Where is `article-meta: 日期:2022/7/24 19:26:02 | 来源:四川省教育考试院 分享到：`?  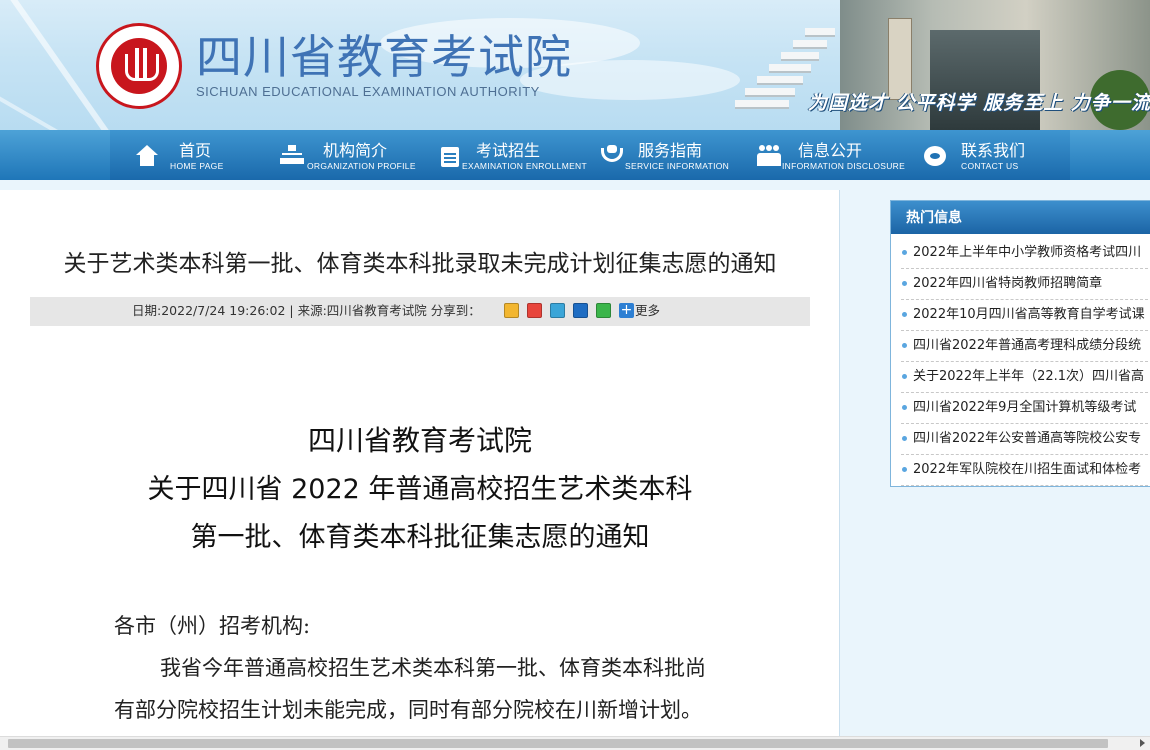 article-meta: 日期:2022/7/24 19:26:02 | 来源:四川省教育考试院 分享到： is located at coordinates (306, 310).